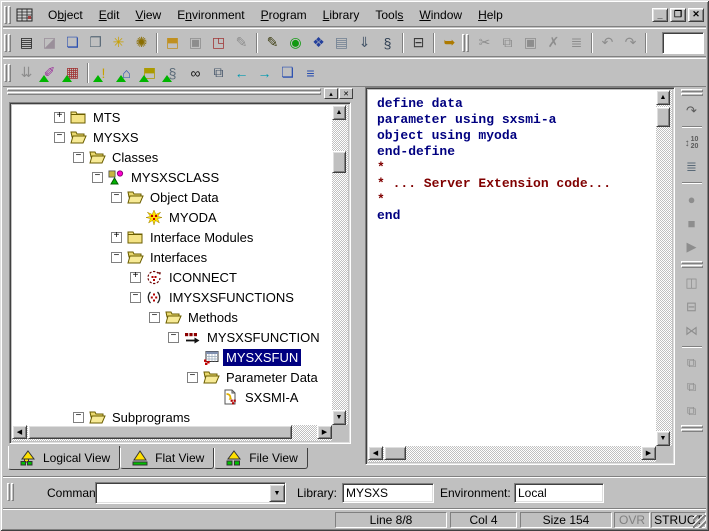 This screenshot has width=709, height=531. What do you see at coordinates (340, 265) in the screenshot?
I see `tree-vscrollbar: ▲ ▼` at bounding box center [340, 265].